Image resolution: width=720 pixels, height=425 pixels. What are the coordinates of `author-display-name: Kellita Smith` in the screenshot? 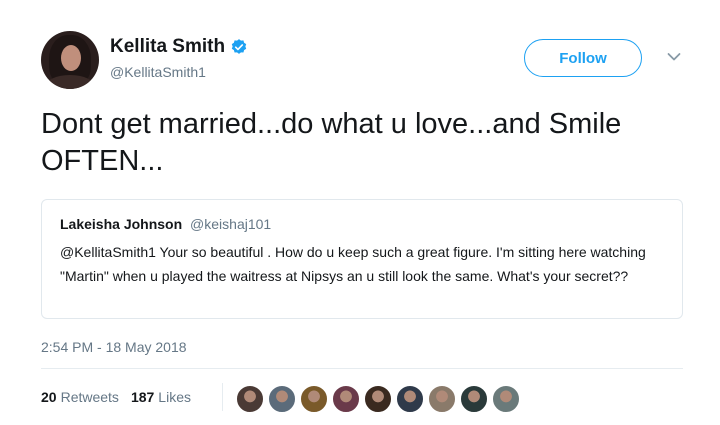 It's located at (167, 47).